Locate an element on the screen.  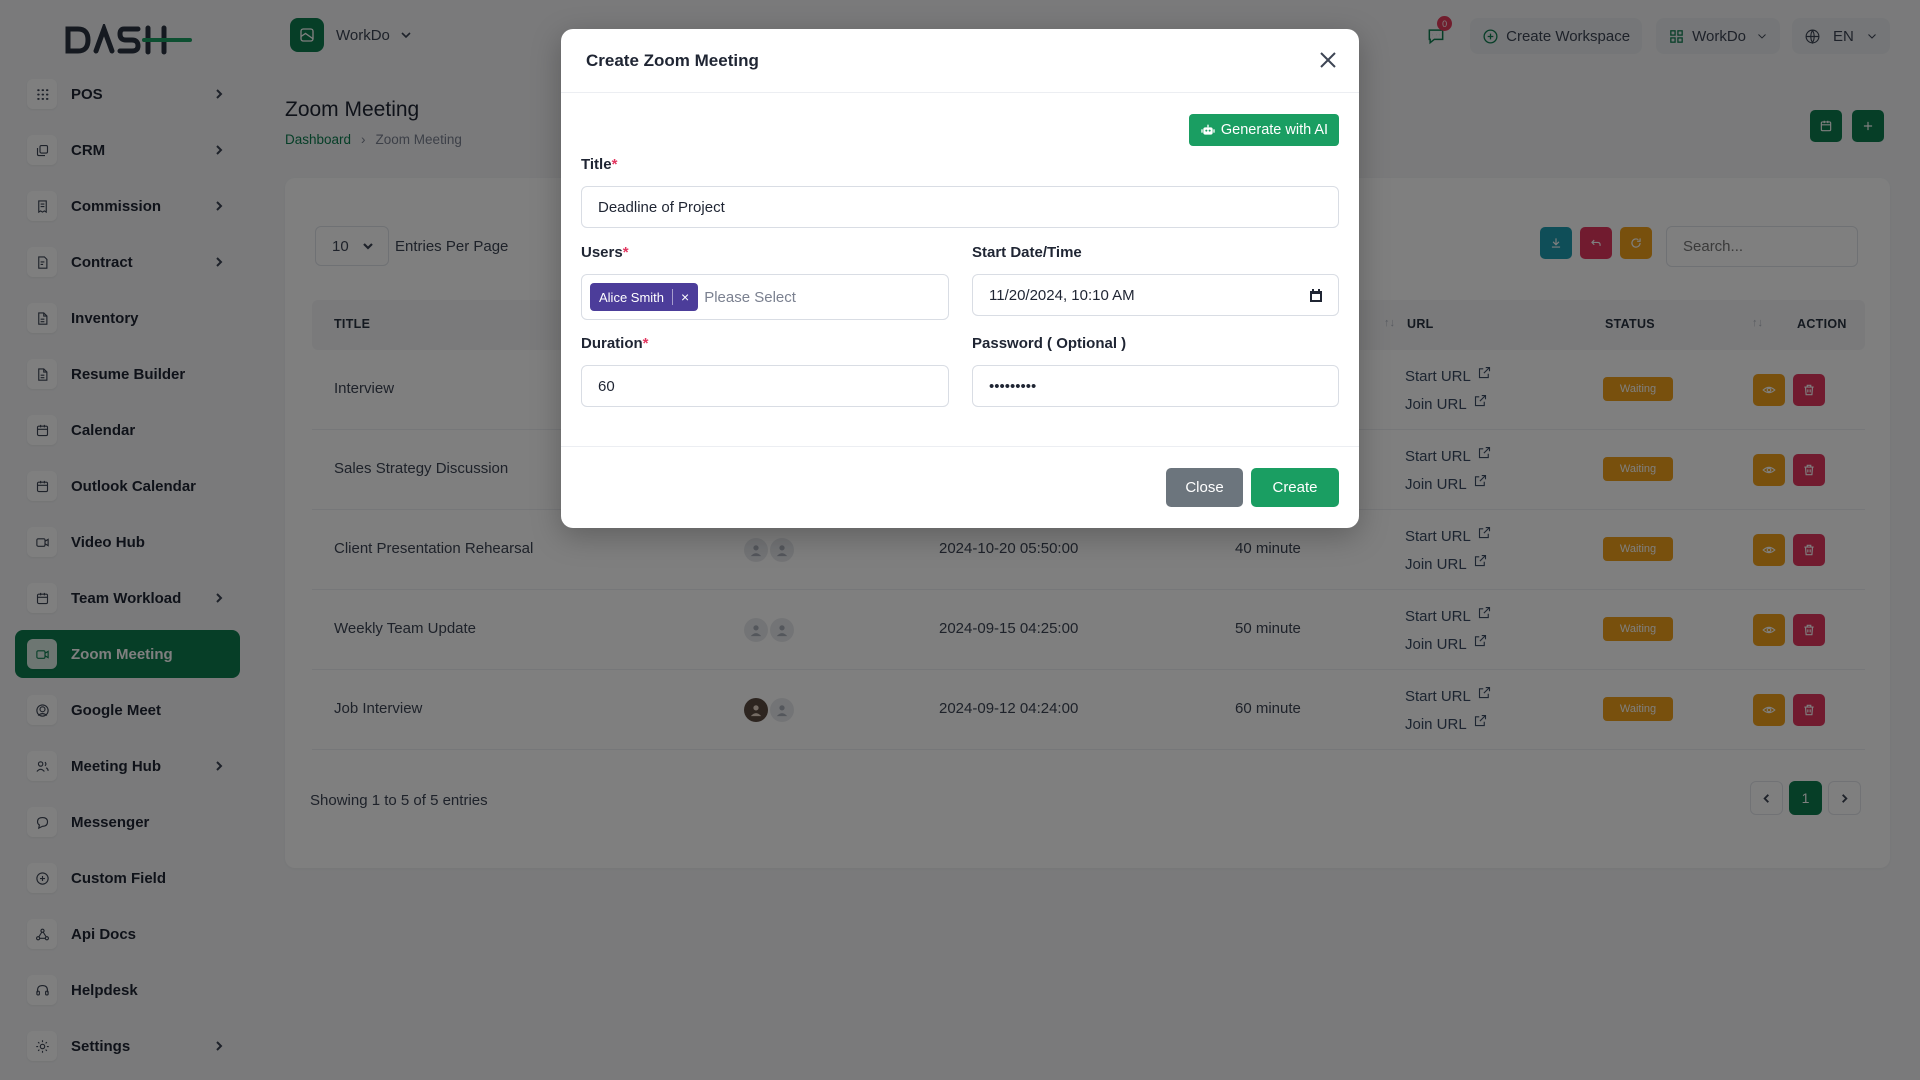
users-select: Alice Smith × Please Select is located at coordinates (765, 297).